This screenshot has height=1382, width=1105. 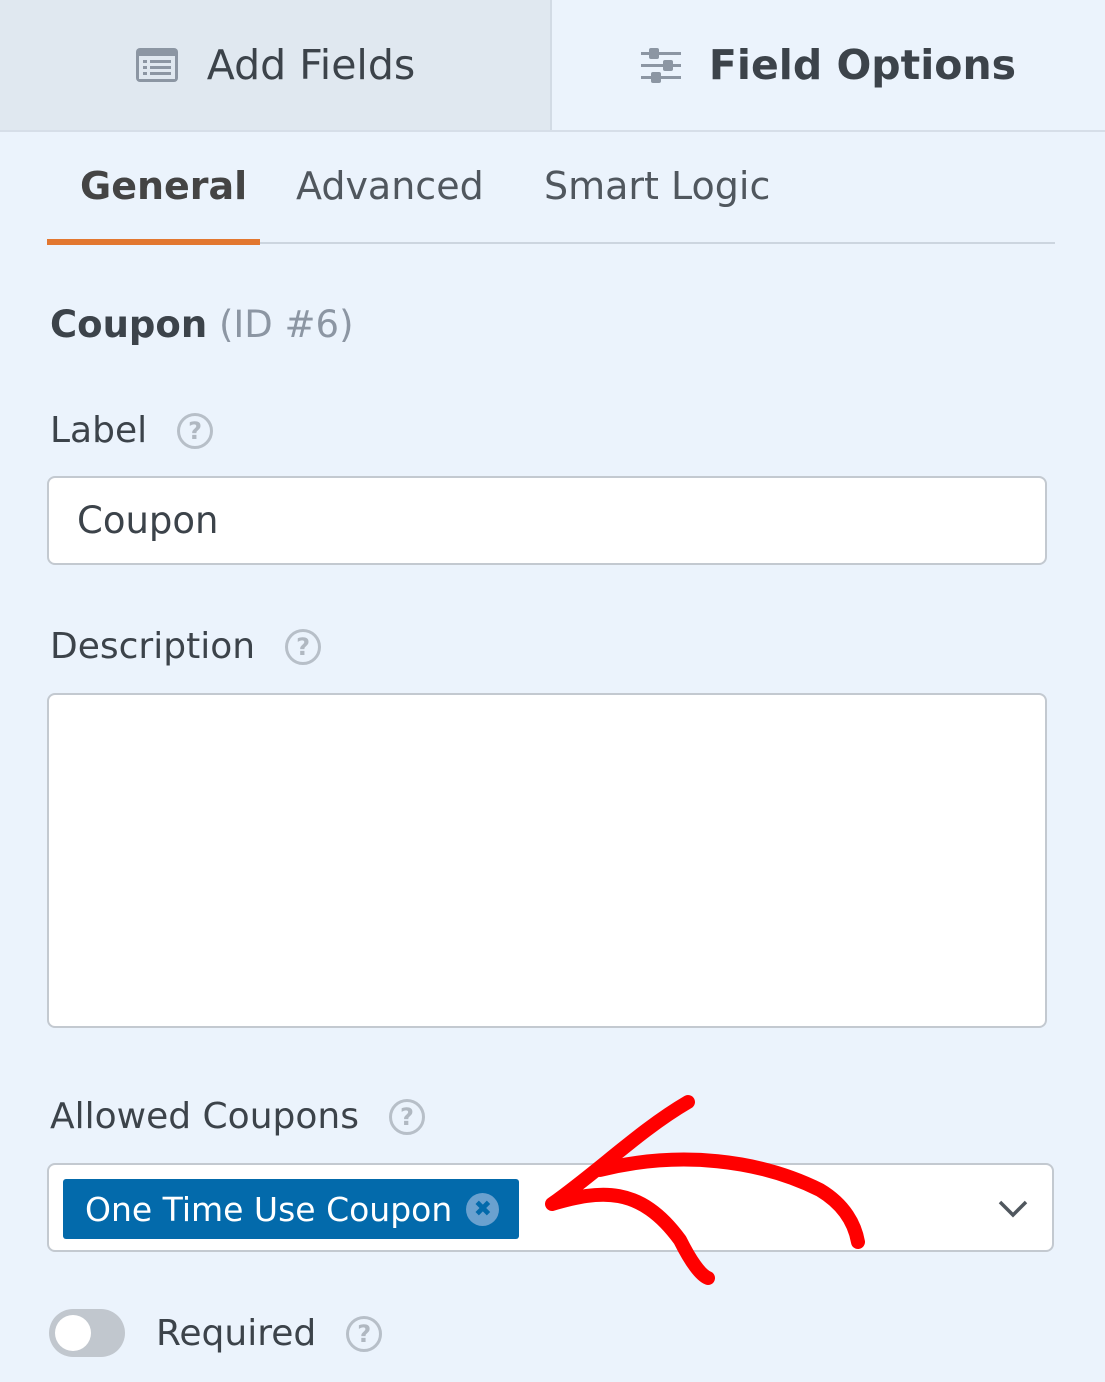 I want to click on field-heading: Coupon (ID #6), so click(x=202, y=324).